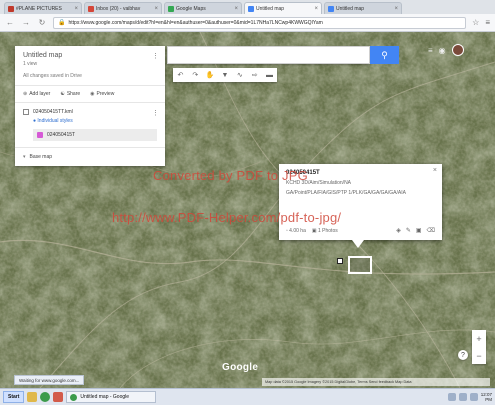  I want to click on share-icon: ☯, so click(62, 94).